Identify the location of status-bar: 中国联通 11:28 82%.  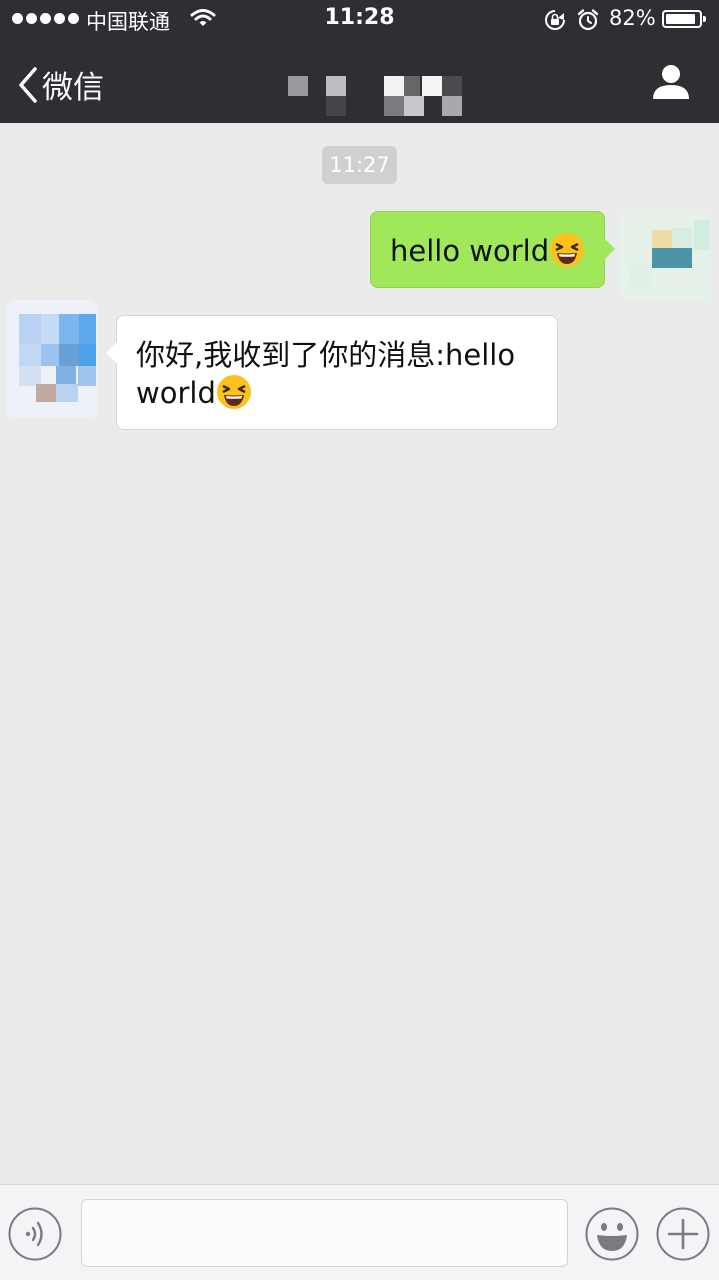
(359, 20).